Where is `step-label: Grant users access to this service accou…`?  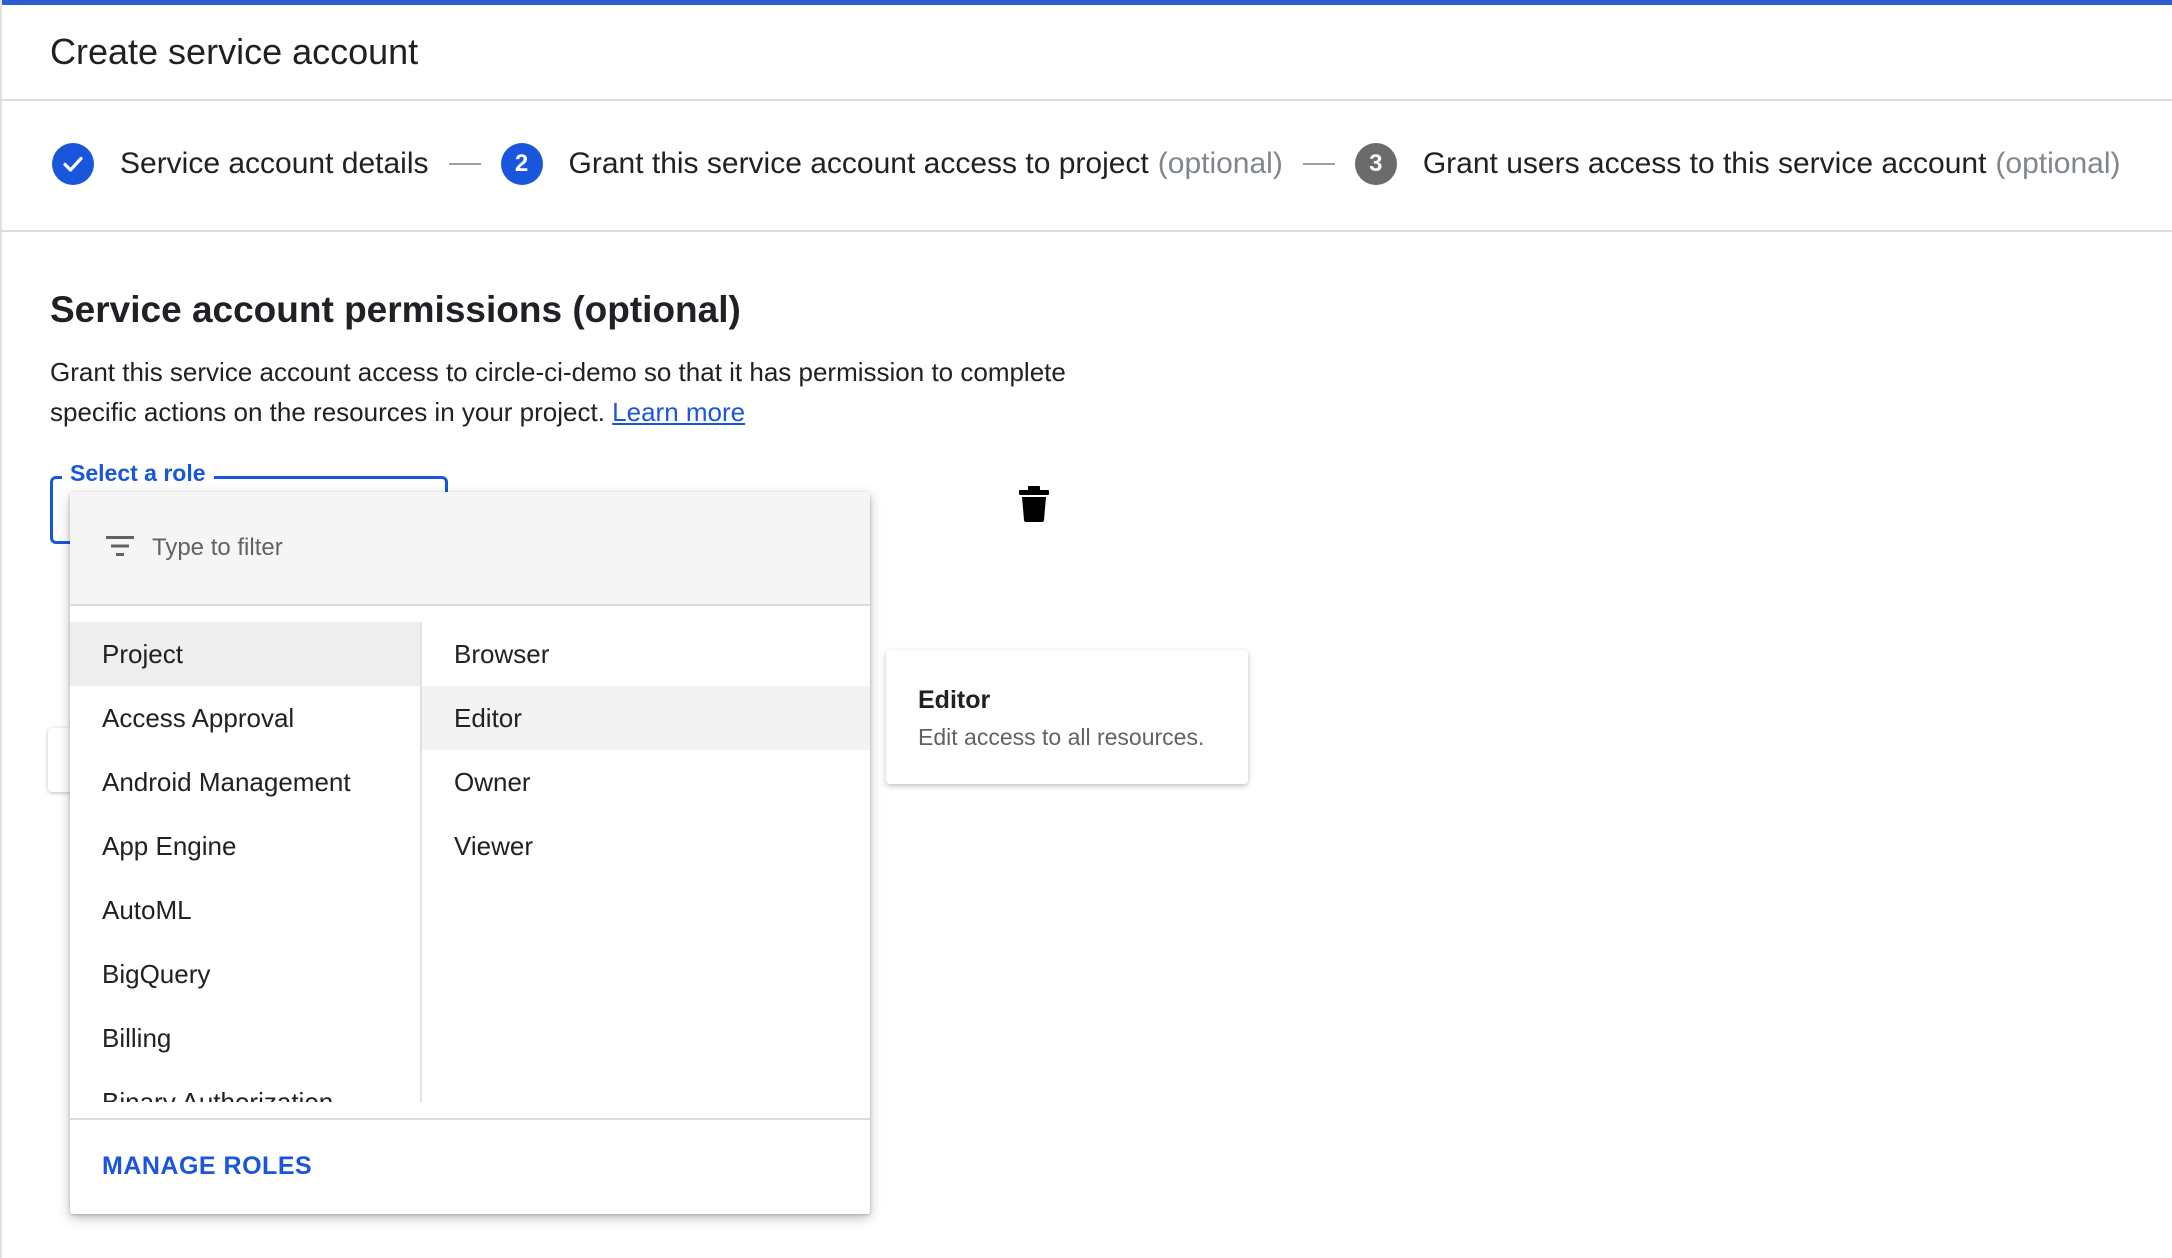 step-label: Grant users access to this service accou… is located at coordinates (1704, 163).